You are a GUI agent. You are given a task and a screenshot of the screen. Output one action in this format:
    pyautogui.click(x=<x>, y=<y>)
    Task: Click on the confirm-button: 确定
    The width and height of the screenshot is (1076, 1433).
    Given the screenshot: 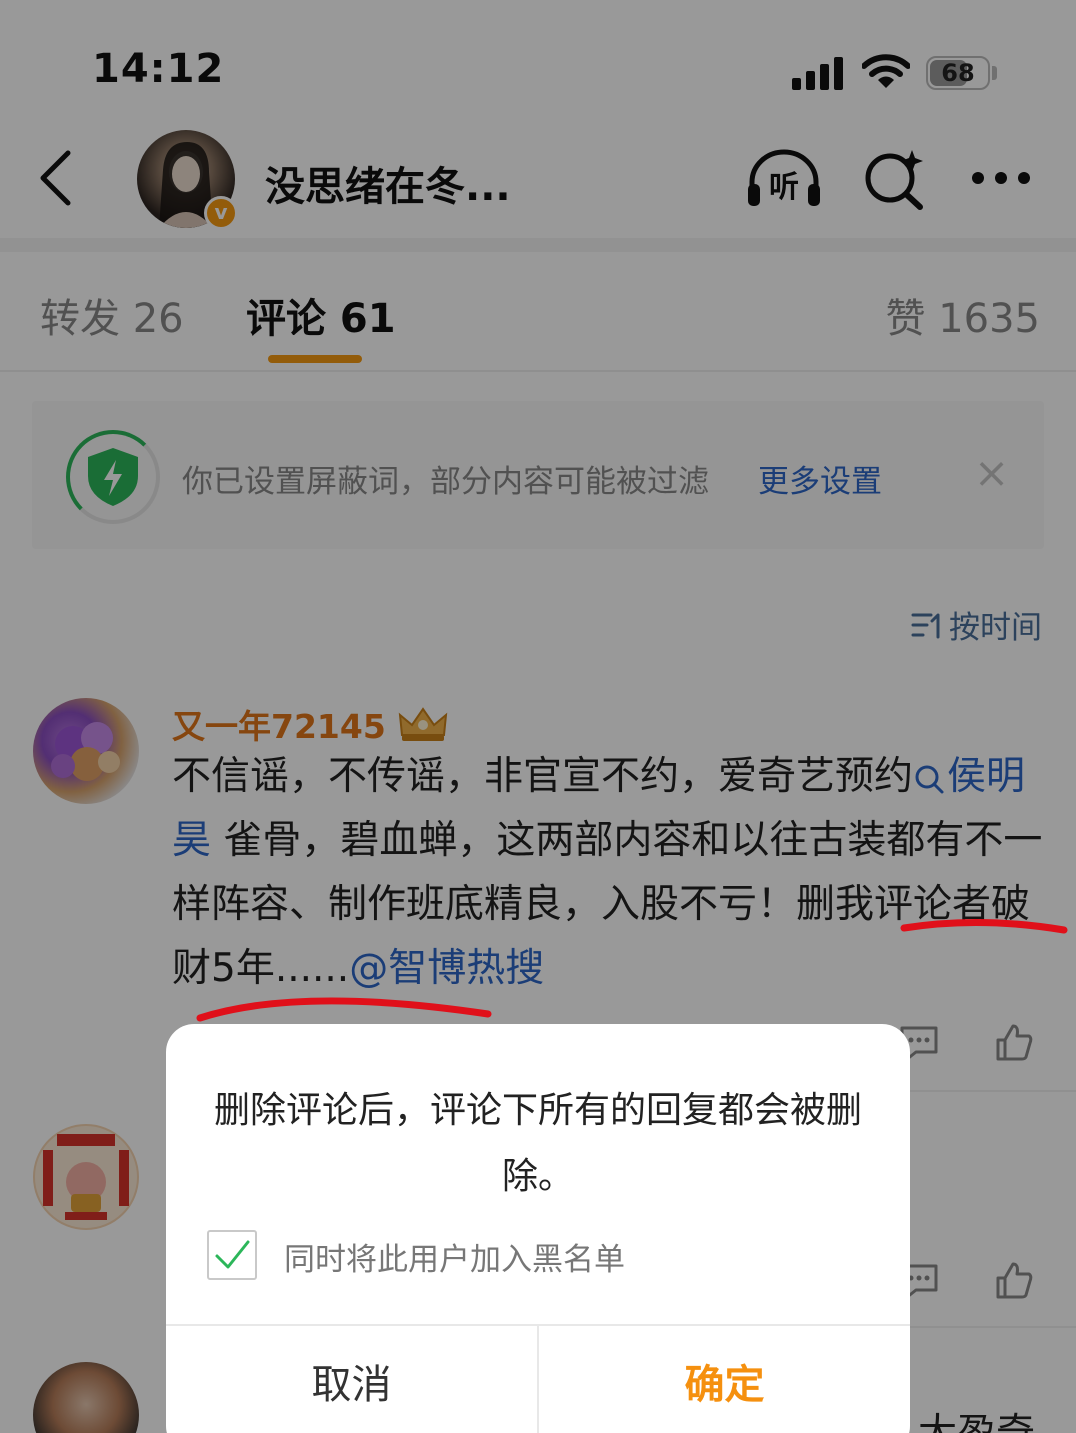 What is the action you would take?
    pyautogui.click(x=724, y=1379)
    